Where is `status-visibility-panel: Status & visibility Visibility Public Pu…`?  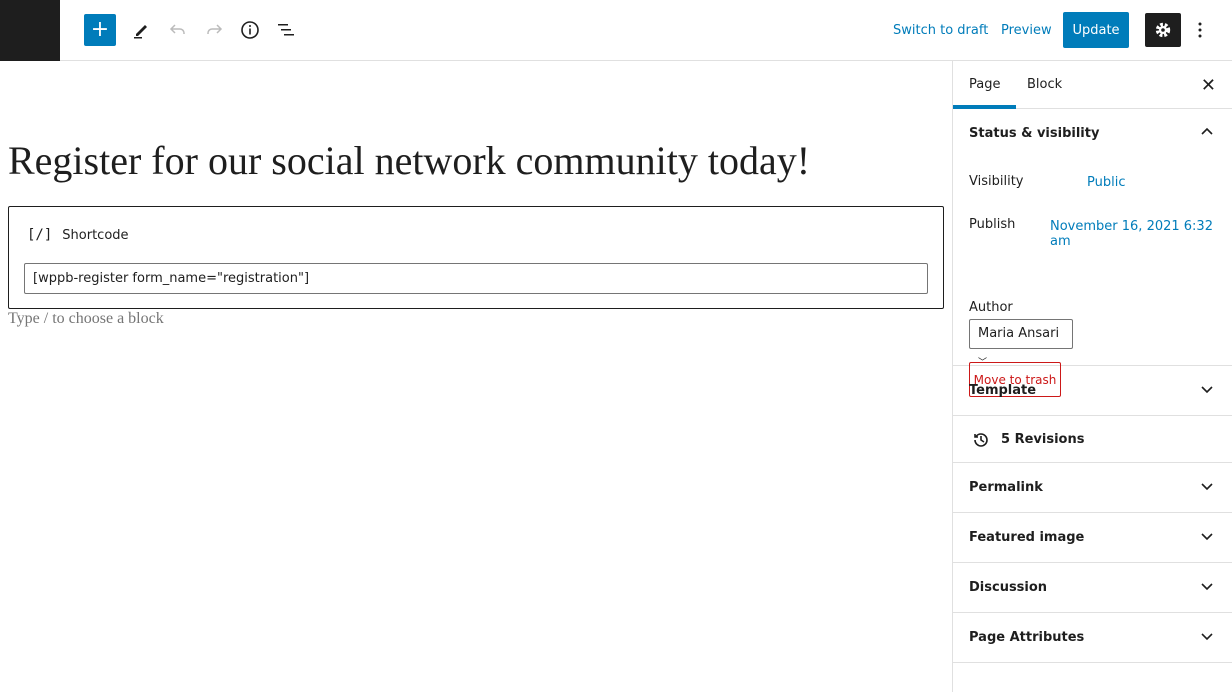 status-visibility-panel: Status & visibility Visibility Public Pu… is located at coordinates (1092, 253).